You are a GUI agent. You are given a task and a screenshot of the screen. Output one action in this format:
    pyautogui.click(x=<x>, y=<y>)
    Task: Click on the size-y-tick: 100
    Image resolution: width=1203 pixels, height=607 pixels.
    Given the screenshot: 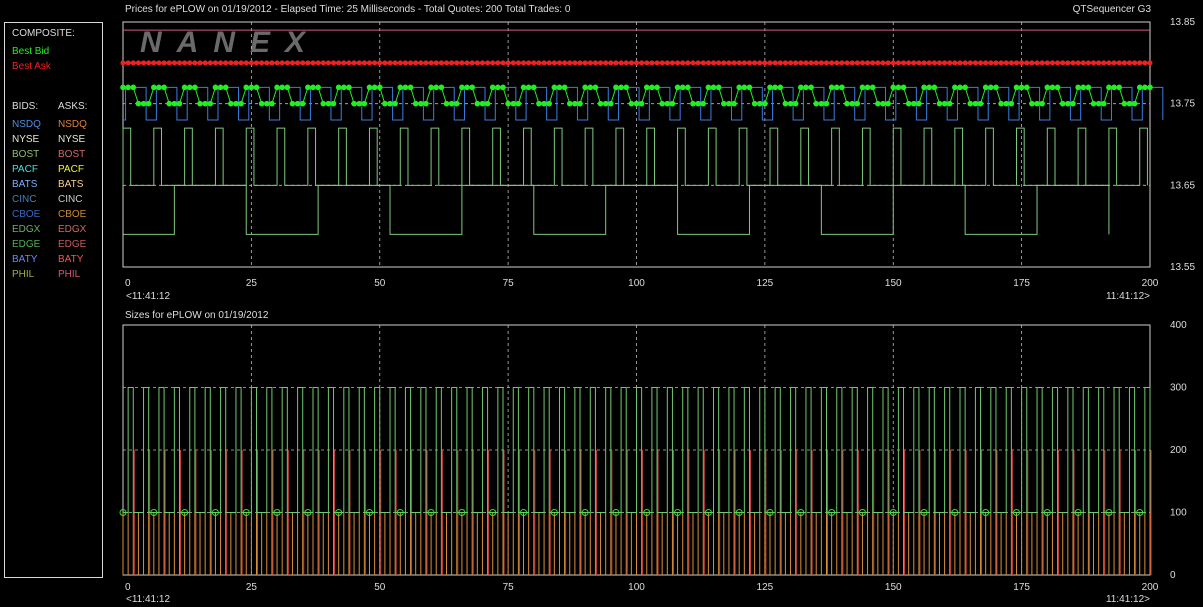 What is the action you would take?
    pyautogui.click(x=1178, y=513)
    